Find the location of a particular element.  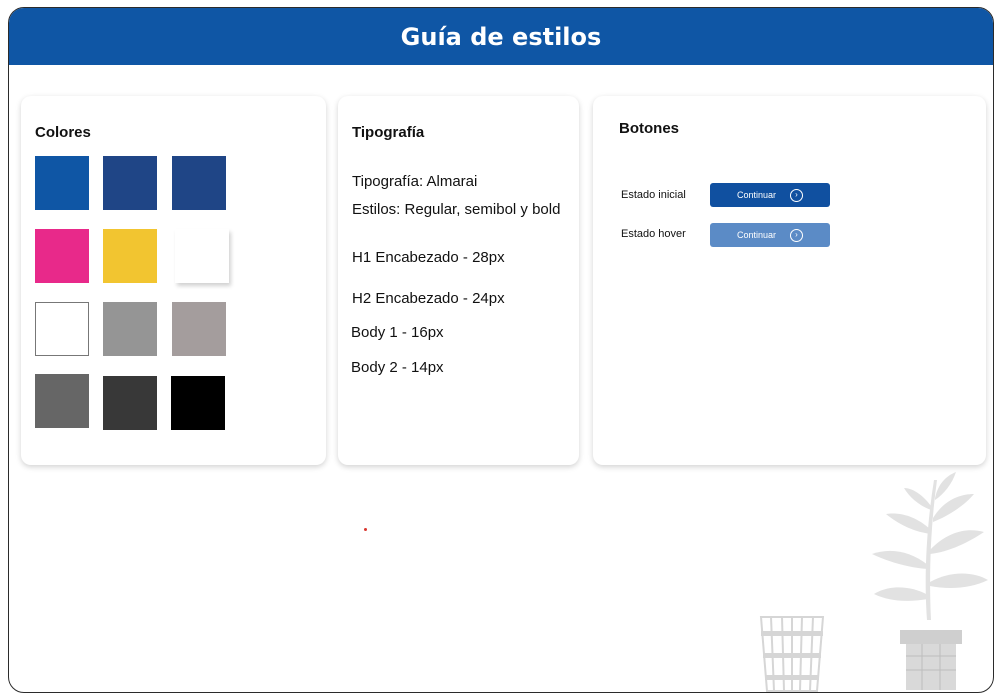

h2-spec-text: H2 Encabezado - 24px is located at coordinates (428, 298).